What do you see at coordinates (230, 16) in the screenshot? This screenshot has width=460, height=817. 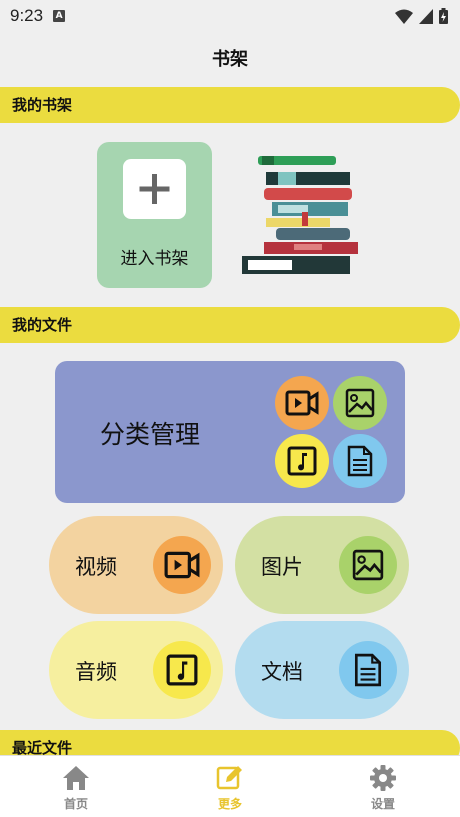 I see `status-bar: 9:23 A` at bounding box center [230, 16].